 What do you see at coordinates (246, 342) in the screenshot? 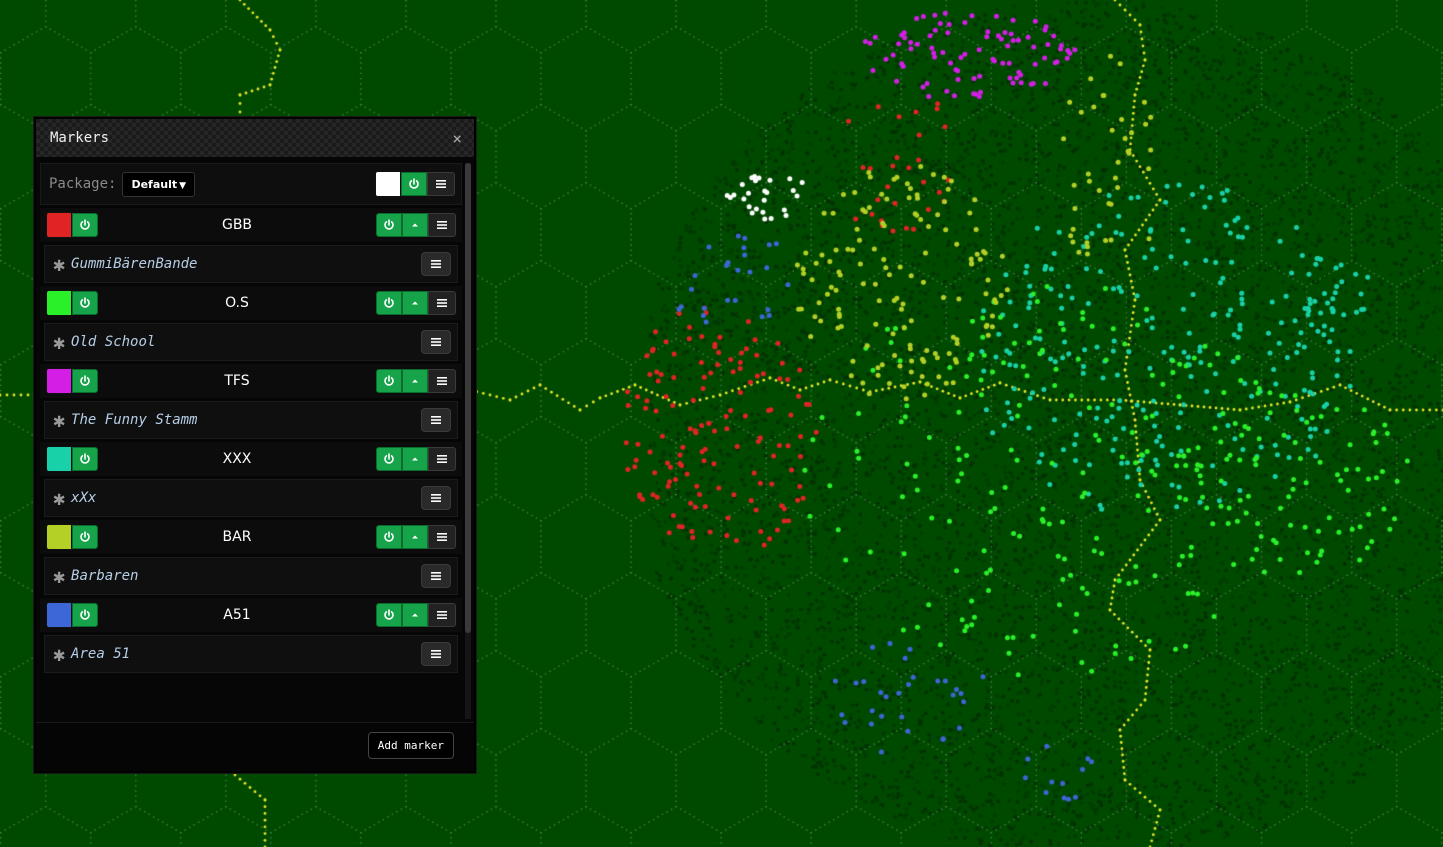
I see `marker-entry-name: Old School` at bounding box center [246, 342].